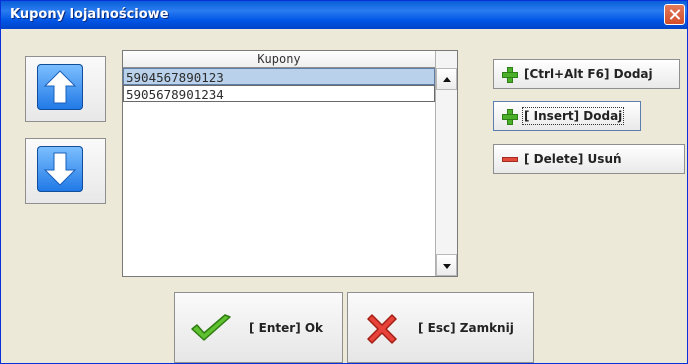  What do you see at coordinates (211, 327) in the screenshot?
I see `checkmark-icon` at bounding box center [211, 327].